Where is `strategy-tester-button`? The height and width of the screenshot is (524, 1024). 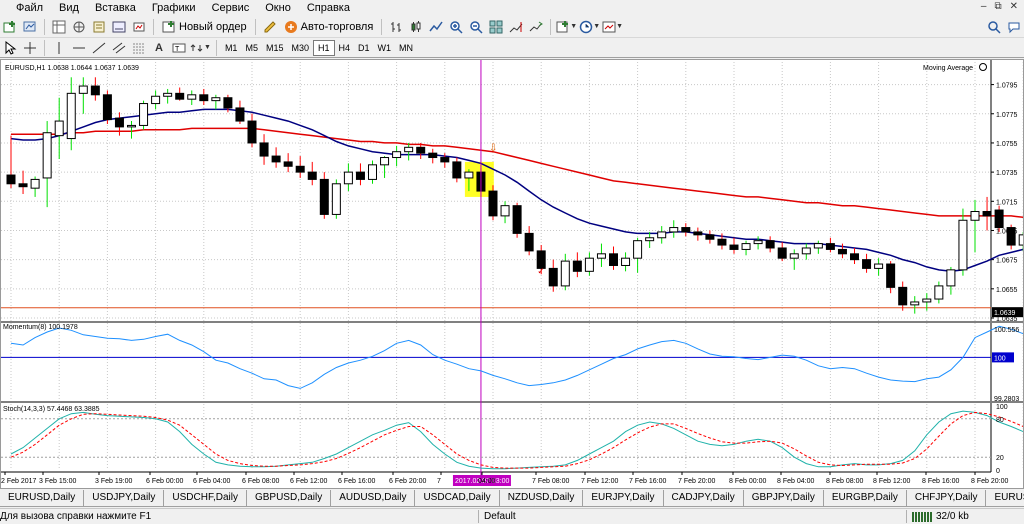
strategy-tester-button is located at coordinates (139, 27).